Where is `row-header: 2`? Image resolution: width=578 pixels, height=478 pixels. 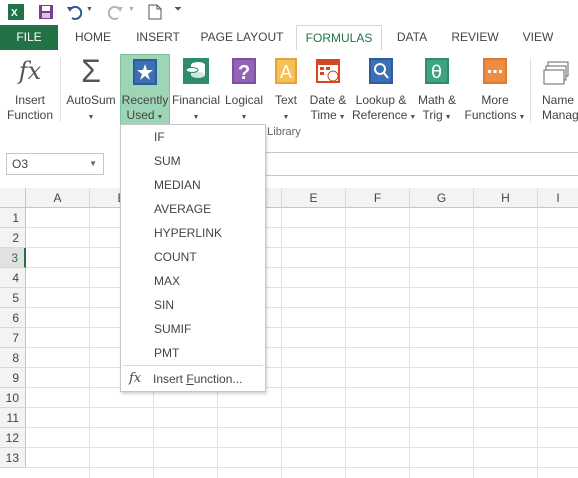 row-header: 2 is located at coordinates (13, 238).